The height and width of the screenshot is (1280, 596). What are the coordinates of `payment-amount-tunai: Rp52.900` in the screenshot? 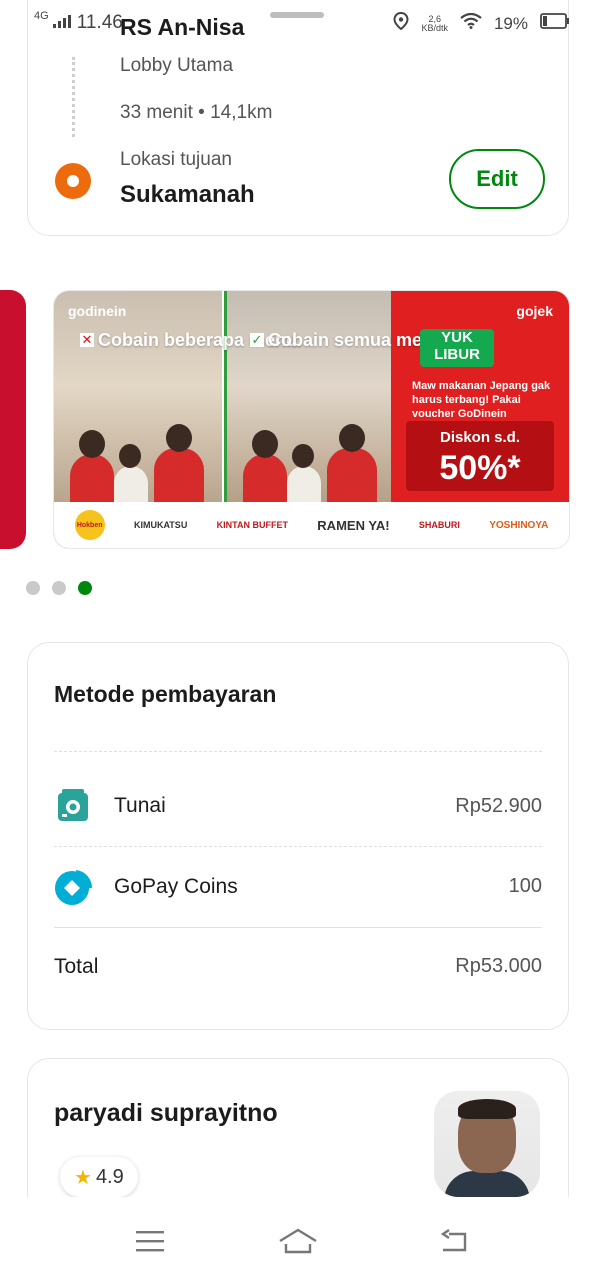 It's located at (498, 806).